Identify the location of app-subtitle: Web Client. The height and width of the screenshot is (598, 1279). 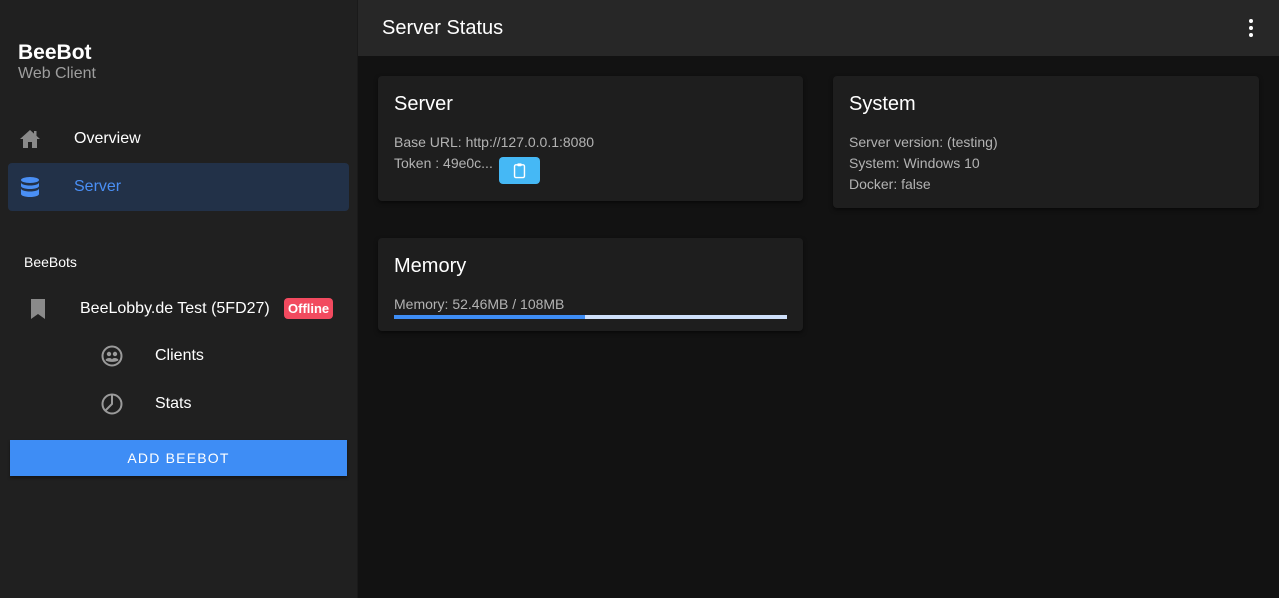
(57, 73).